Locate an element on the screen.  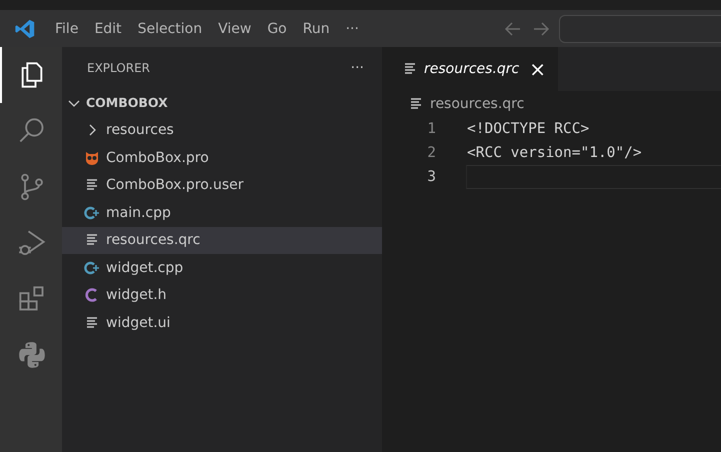
menu-item: File is located at coordinates (66, 28).